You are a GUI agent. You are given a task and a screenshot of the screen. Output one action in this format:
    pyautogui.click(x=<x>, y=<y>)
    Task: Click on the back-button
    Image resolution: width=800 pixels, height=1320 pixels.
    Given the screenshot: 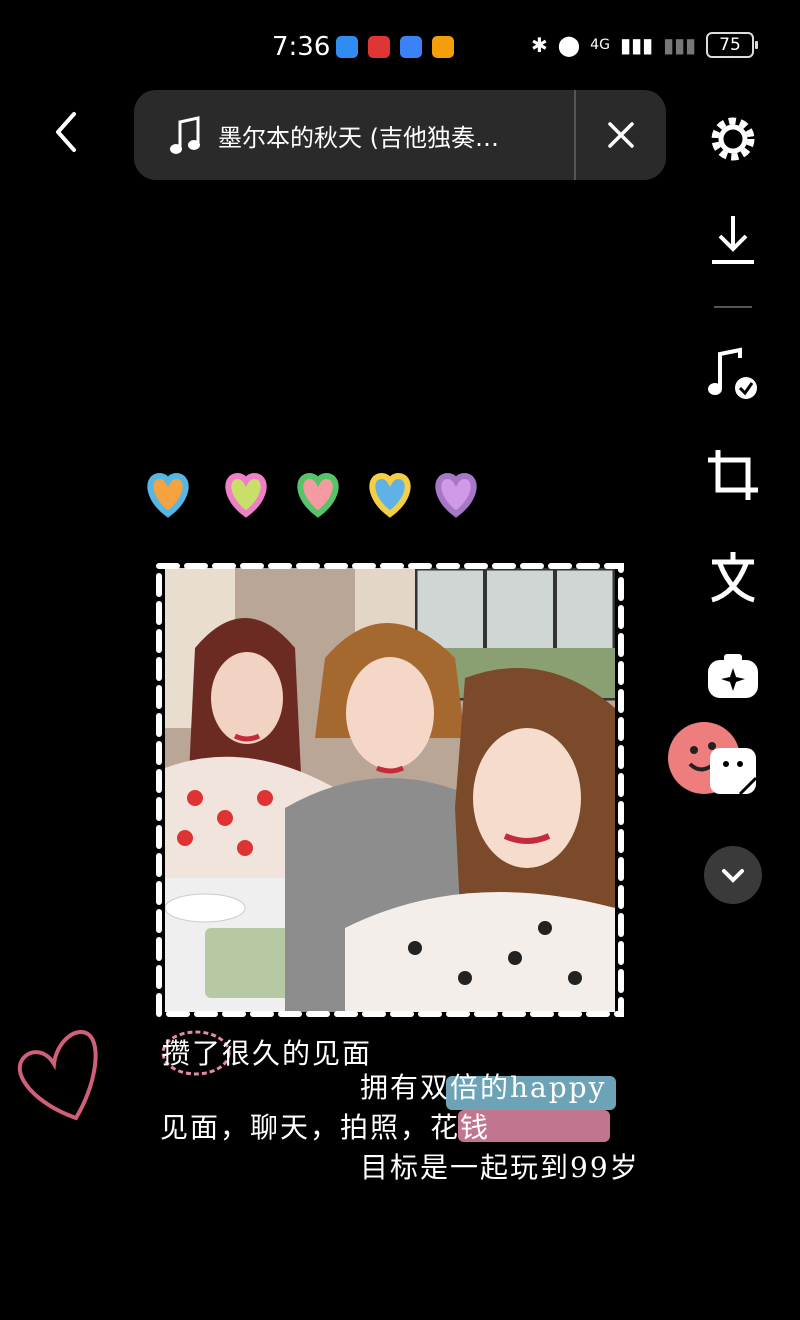 What is the action you would take?
    pyautogui.click(x=66, y=132)
    